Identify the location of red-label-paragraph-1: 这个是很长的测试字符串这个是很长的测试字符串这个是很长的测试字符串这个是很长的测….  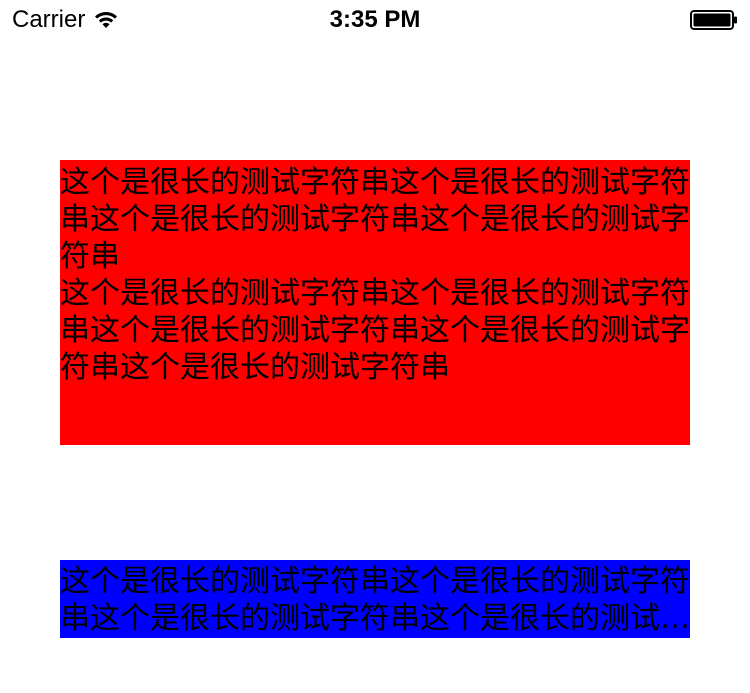
(375, 219).